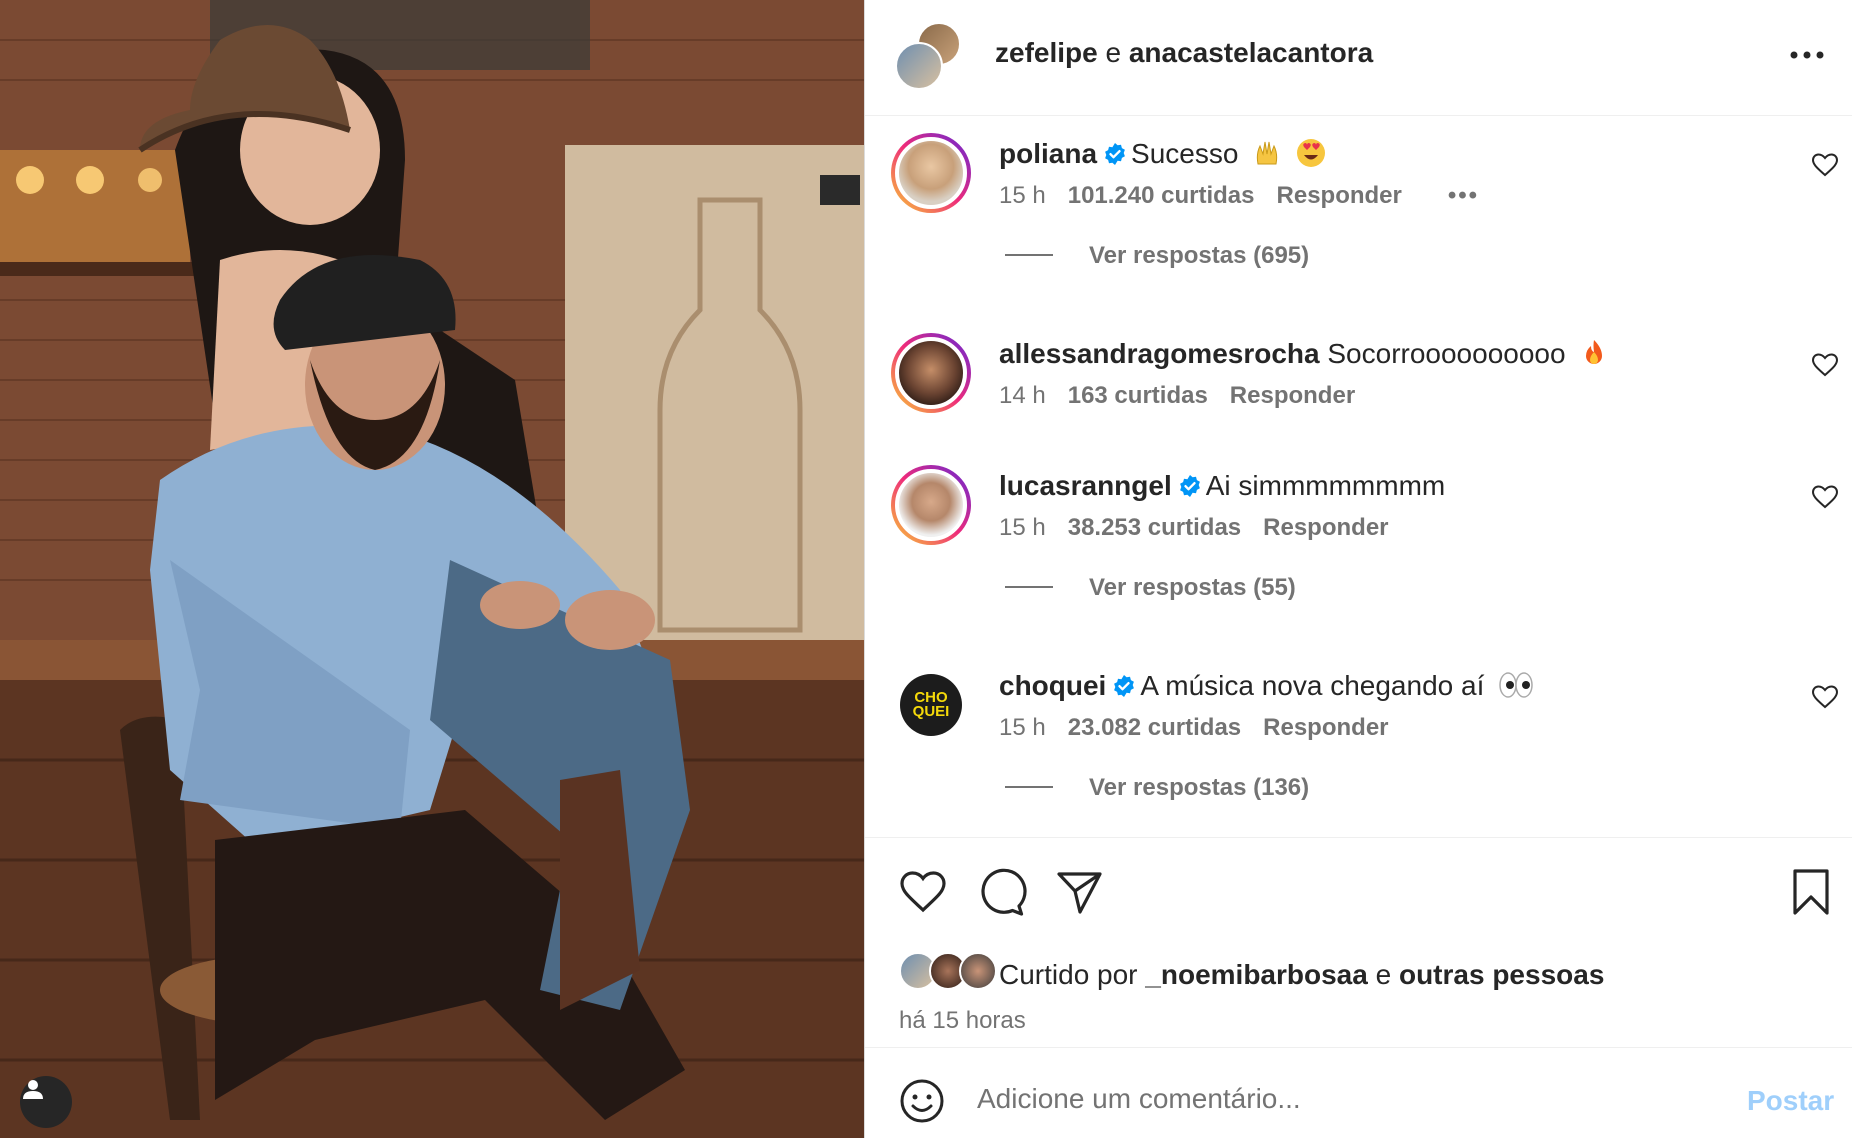 This screenshot has height=1138, width=1852. What do you see at coordinates (1327, 1099) in the screenshot?
I see `comment-input` at bounding box center [1327, 1099].